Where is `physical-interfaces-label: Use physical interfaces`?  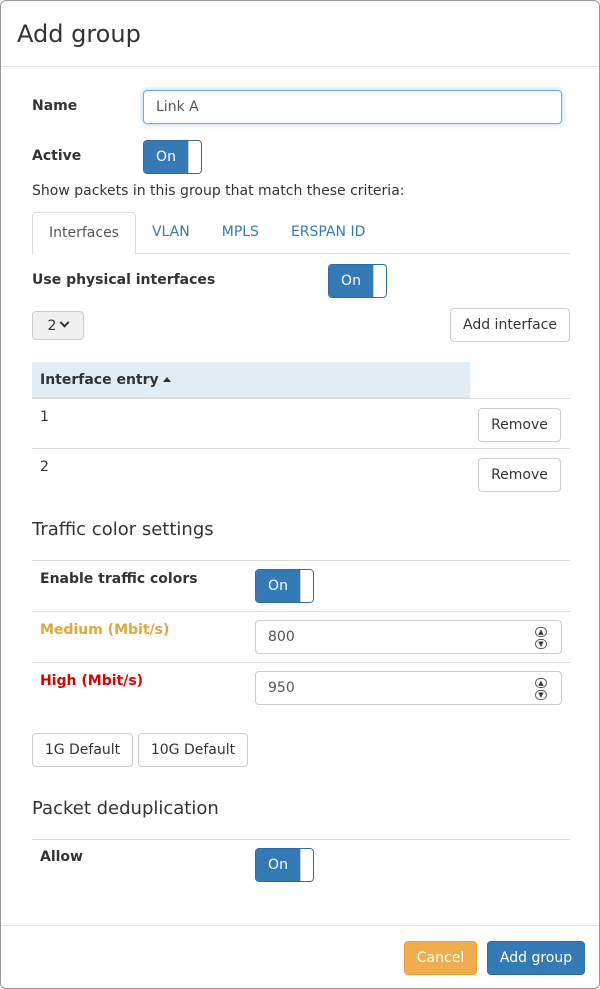 physical-interfaces-label: Use physical interfaces is located at coordinates (124, 280).